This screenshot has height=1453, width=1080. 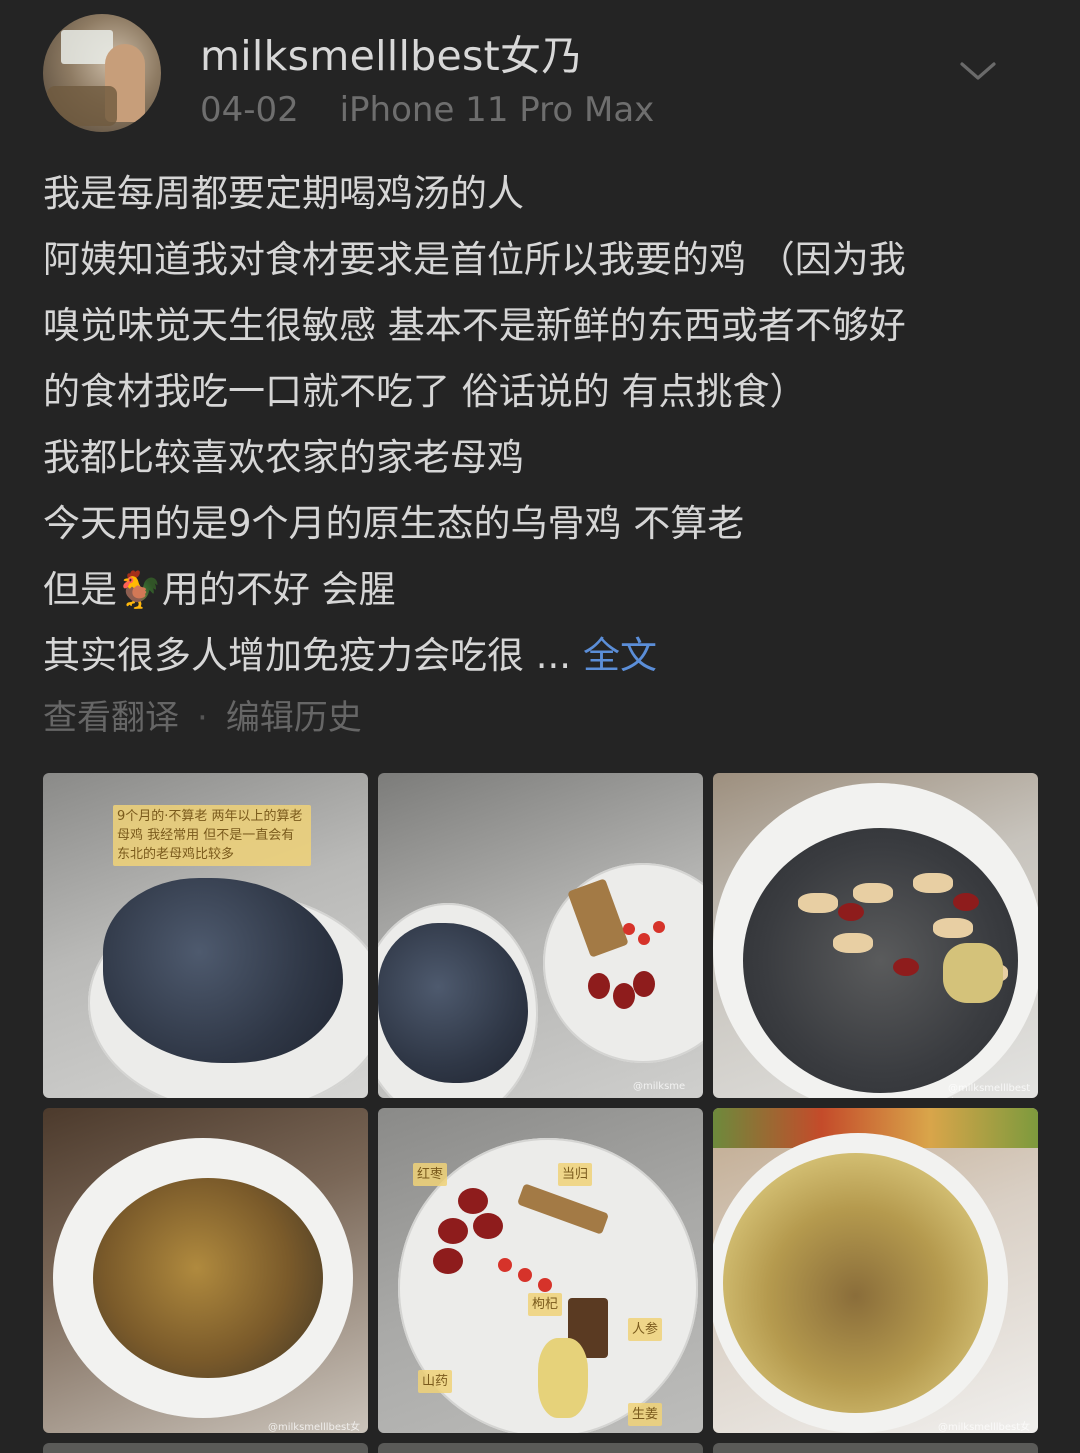 What do you see at coordinates (545, 1304) in the screenshot?
I see `label-goji: 枸杞` at bounding box center [545, 1304].